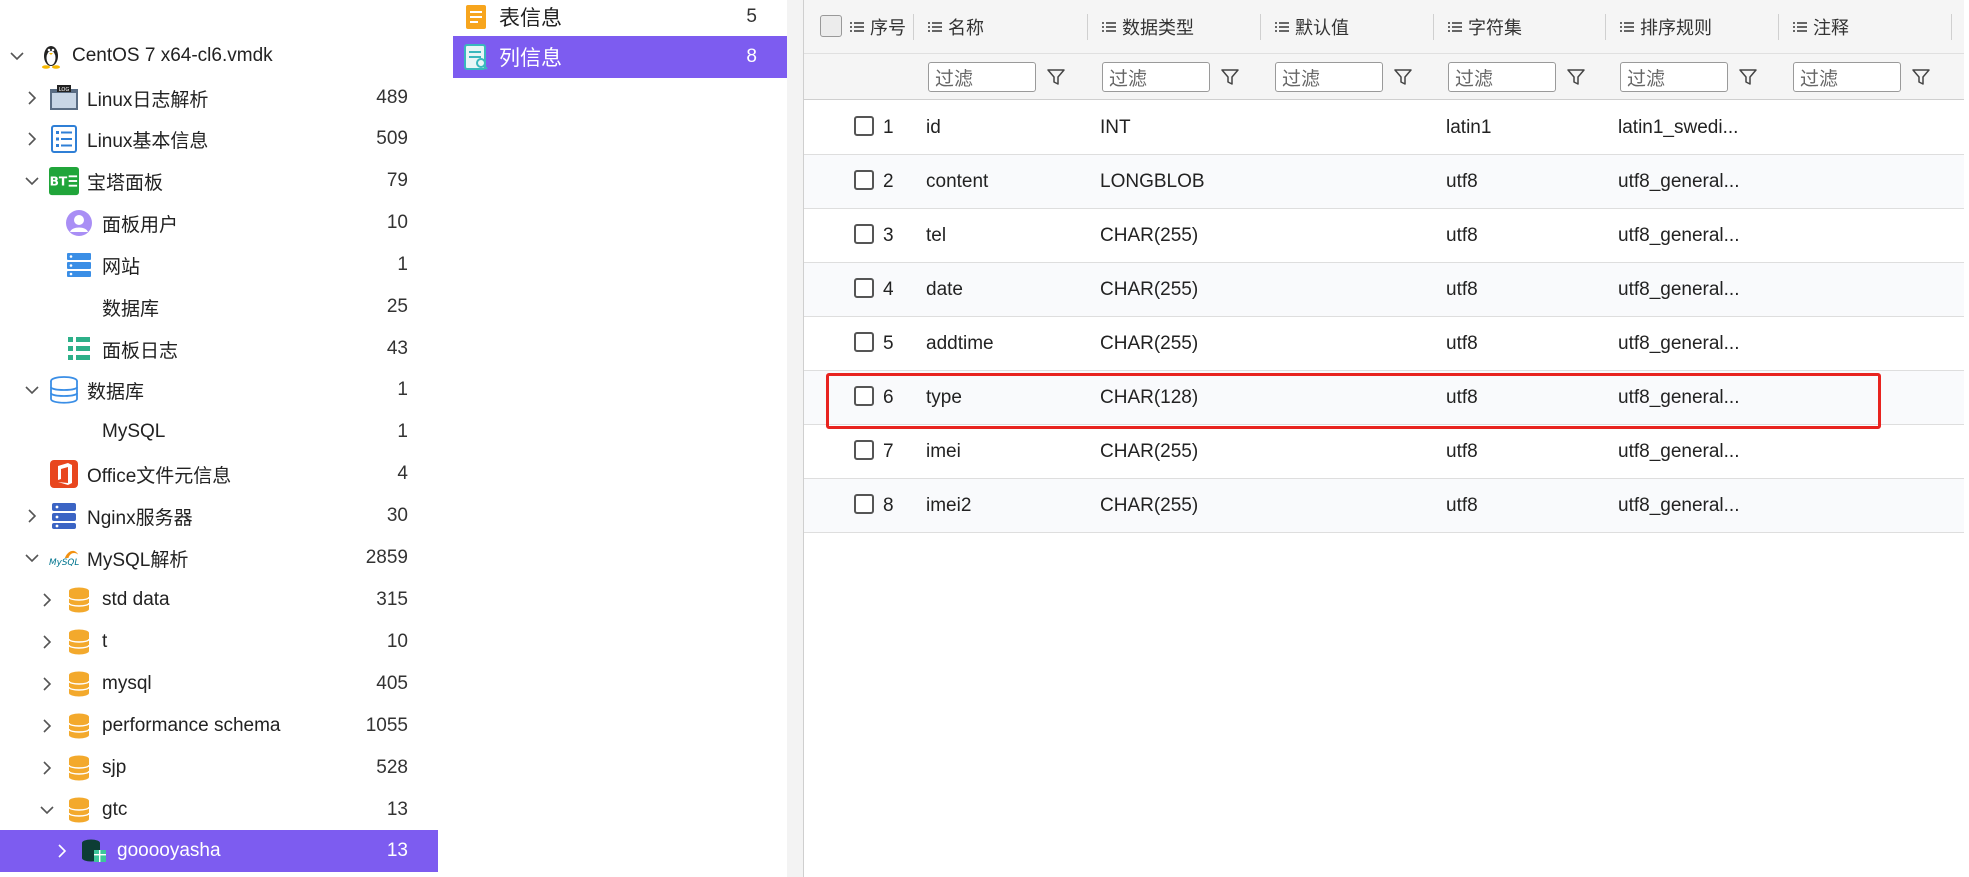 The height and width of the screenshot is (877, 1969). Describe the element at coordinates (219, 139) in the screenshot. I see `tree-item: Linux基本信息 509` at that location.